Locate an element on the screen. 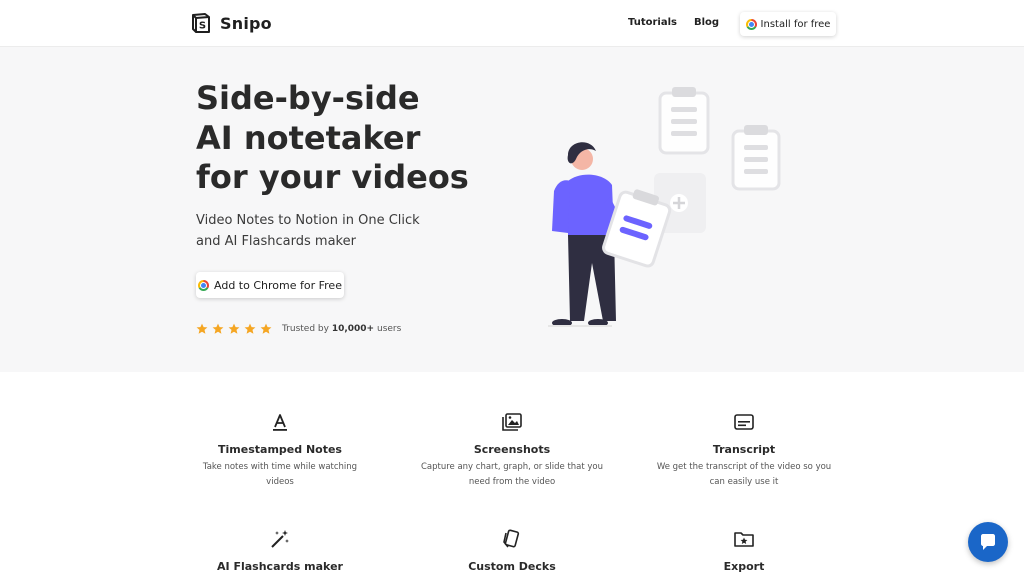  trusted-count: 10,000+ is located at coordinates (353, 329).